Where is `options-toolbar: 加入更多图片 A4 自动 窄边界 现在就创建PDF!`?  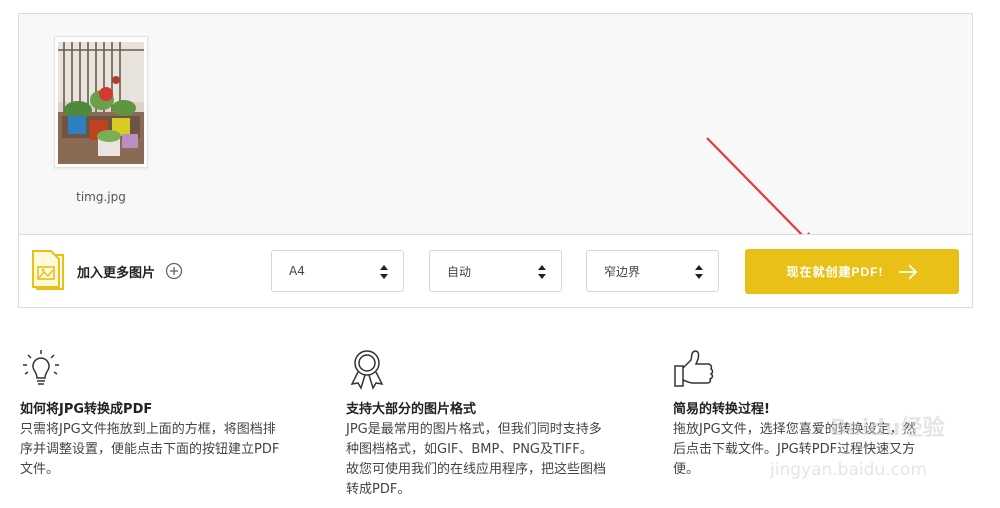
options-toolbar: 加入更多图片 A4 自动 窄边界 现在就创建PDF! is located at coordinates (495, 270).